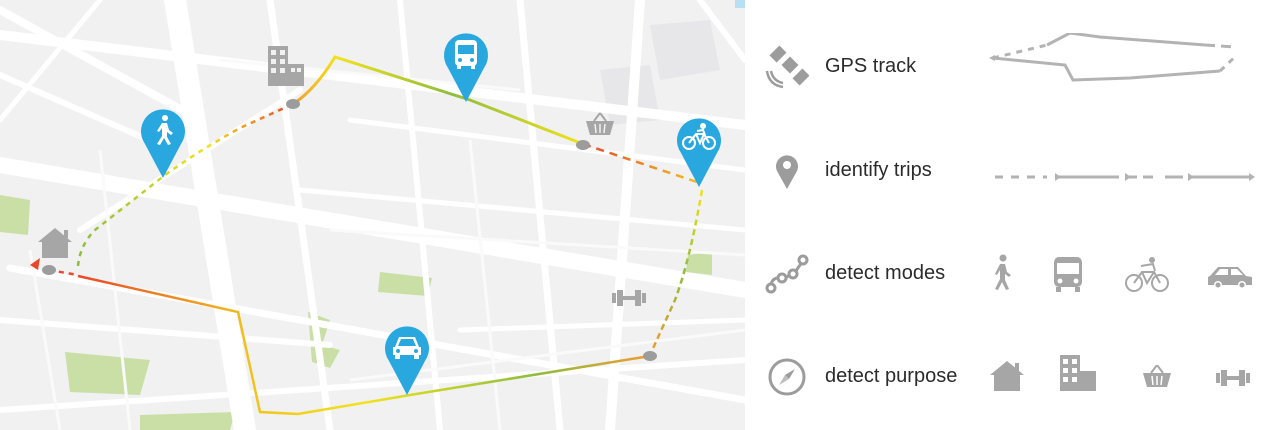 The image size is (1262, 430). What do you see at coordinates (878, 170) in the screenshot?
I see `legend-label-identify-trips: identify trips` at bounding box center [878, 170].